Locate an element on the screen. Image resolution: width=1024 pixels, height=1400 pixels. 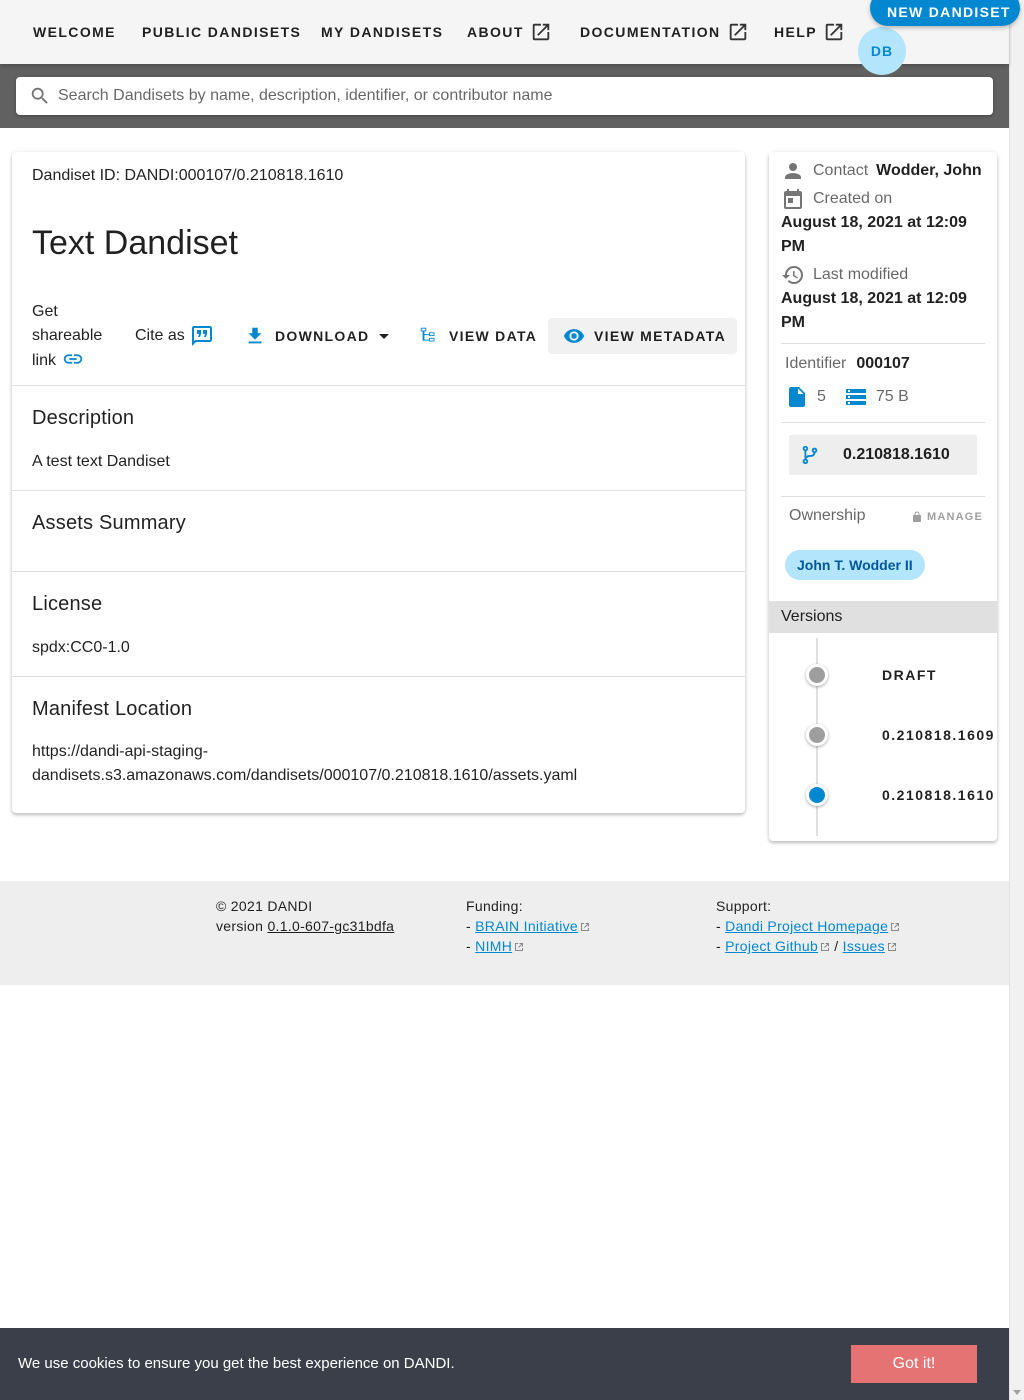
nav-public-dandisets-label: PUBLIC DANDISETS is located at coordinates (222, 32).